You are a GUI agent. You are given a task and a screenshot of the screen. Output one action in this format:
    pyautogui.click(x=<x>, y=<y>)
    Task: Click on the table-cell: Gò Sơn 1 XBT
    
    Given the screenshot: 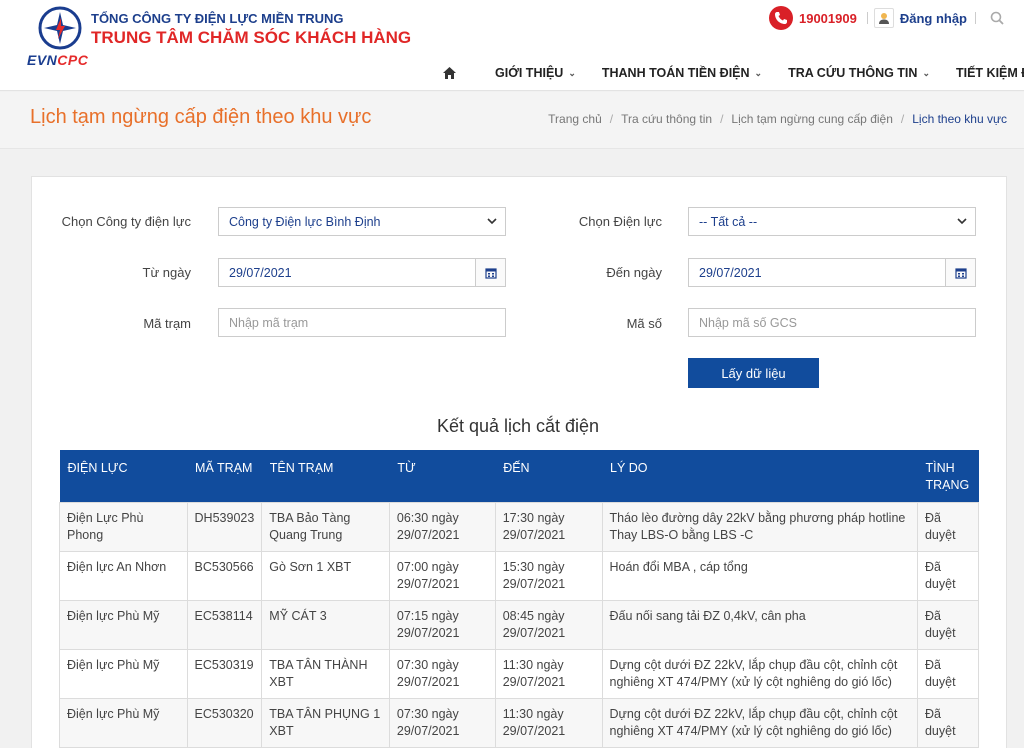 What is the action you would take?
    pyautogui.click(x=325, y=575)
    